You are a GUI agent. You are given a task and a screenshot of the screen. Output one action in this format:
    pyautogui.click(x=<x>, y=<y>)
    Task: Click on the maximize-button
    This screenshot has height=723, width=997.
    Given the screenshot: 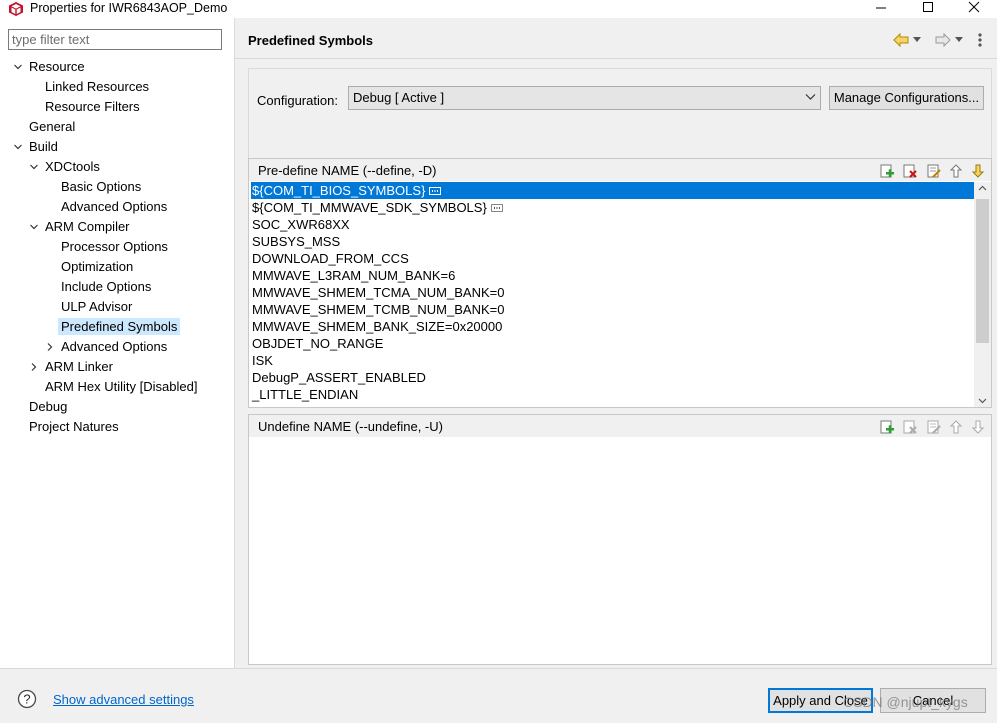 What is the action you would take?
    pyautogui.click(x=928, y=9)
    